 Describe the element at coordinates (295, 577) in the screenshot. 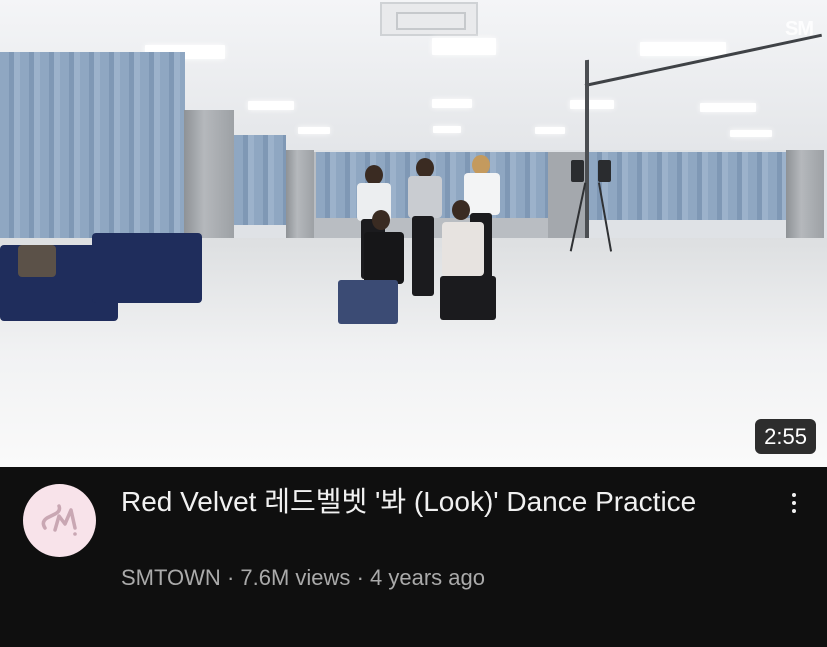

I see `view-count: 7.6M views` at that location.